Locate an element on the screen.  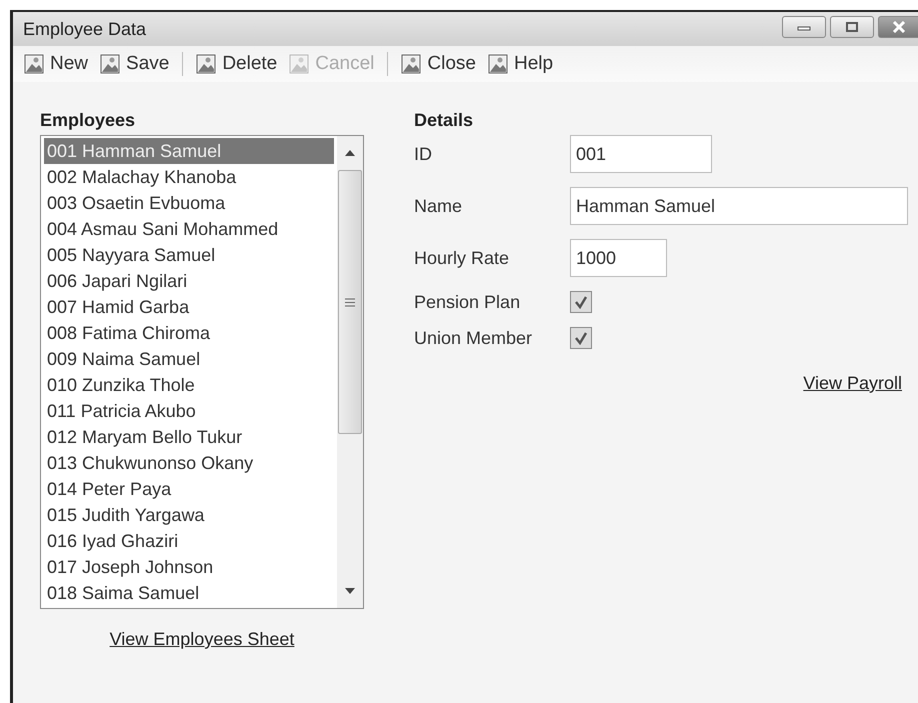
list-item: 012 Maryam Bello Tukur is located at coordinates (189, 437).